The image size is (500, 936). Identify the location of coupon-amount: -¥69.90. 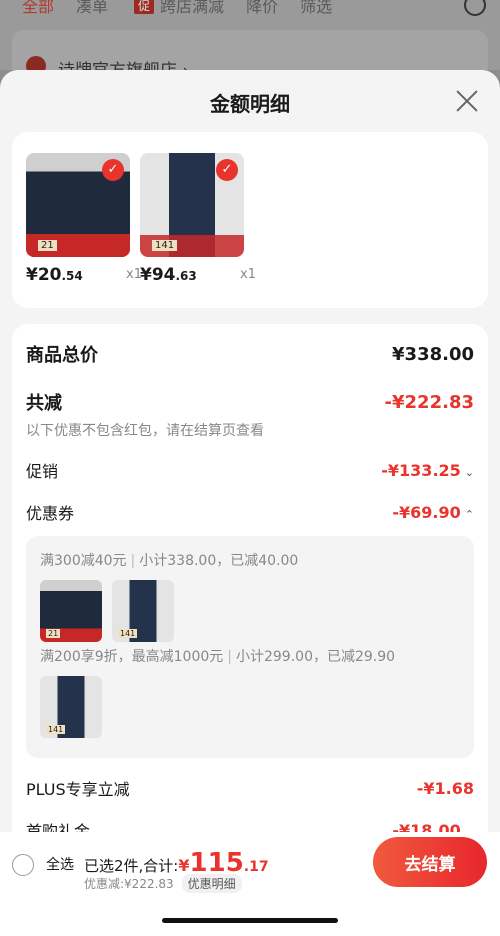
(426, 512).